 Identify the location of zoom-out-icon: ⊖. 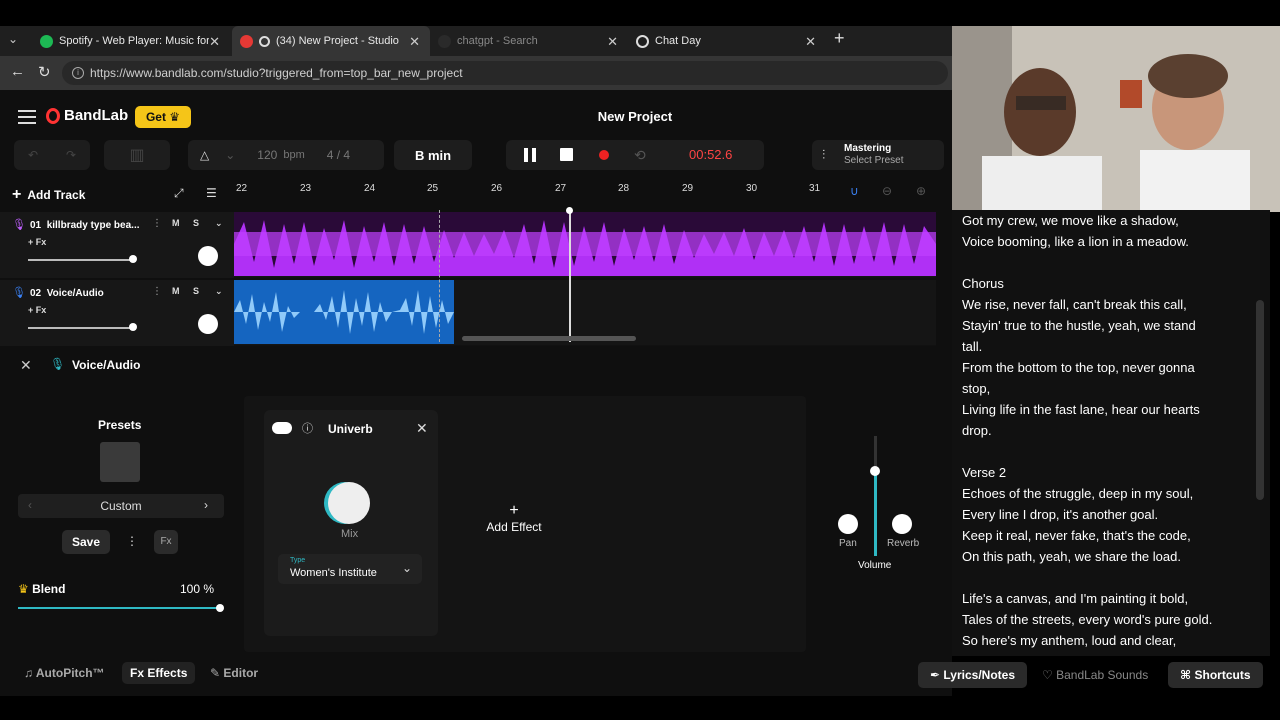
(887, 191).